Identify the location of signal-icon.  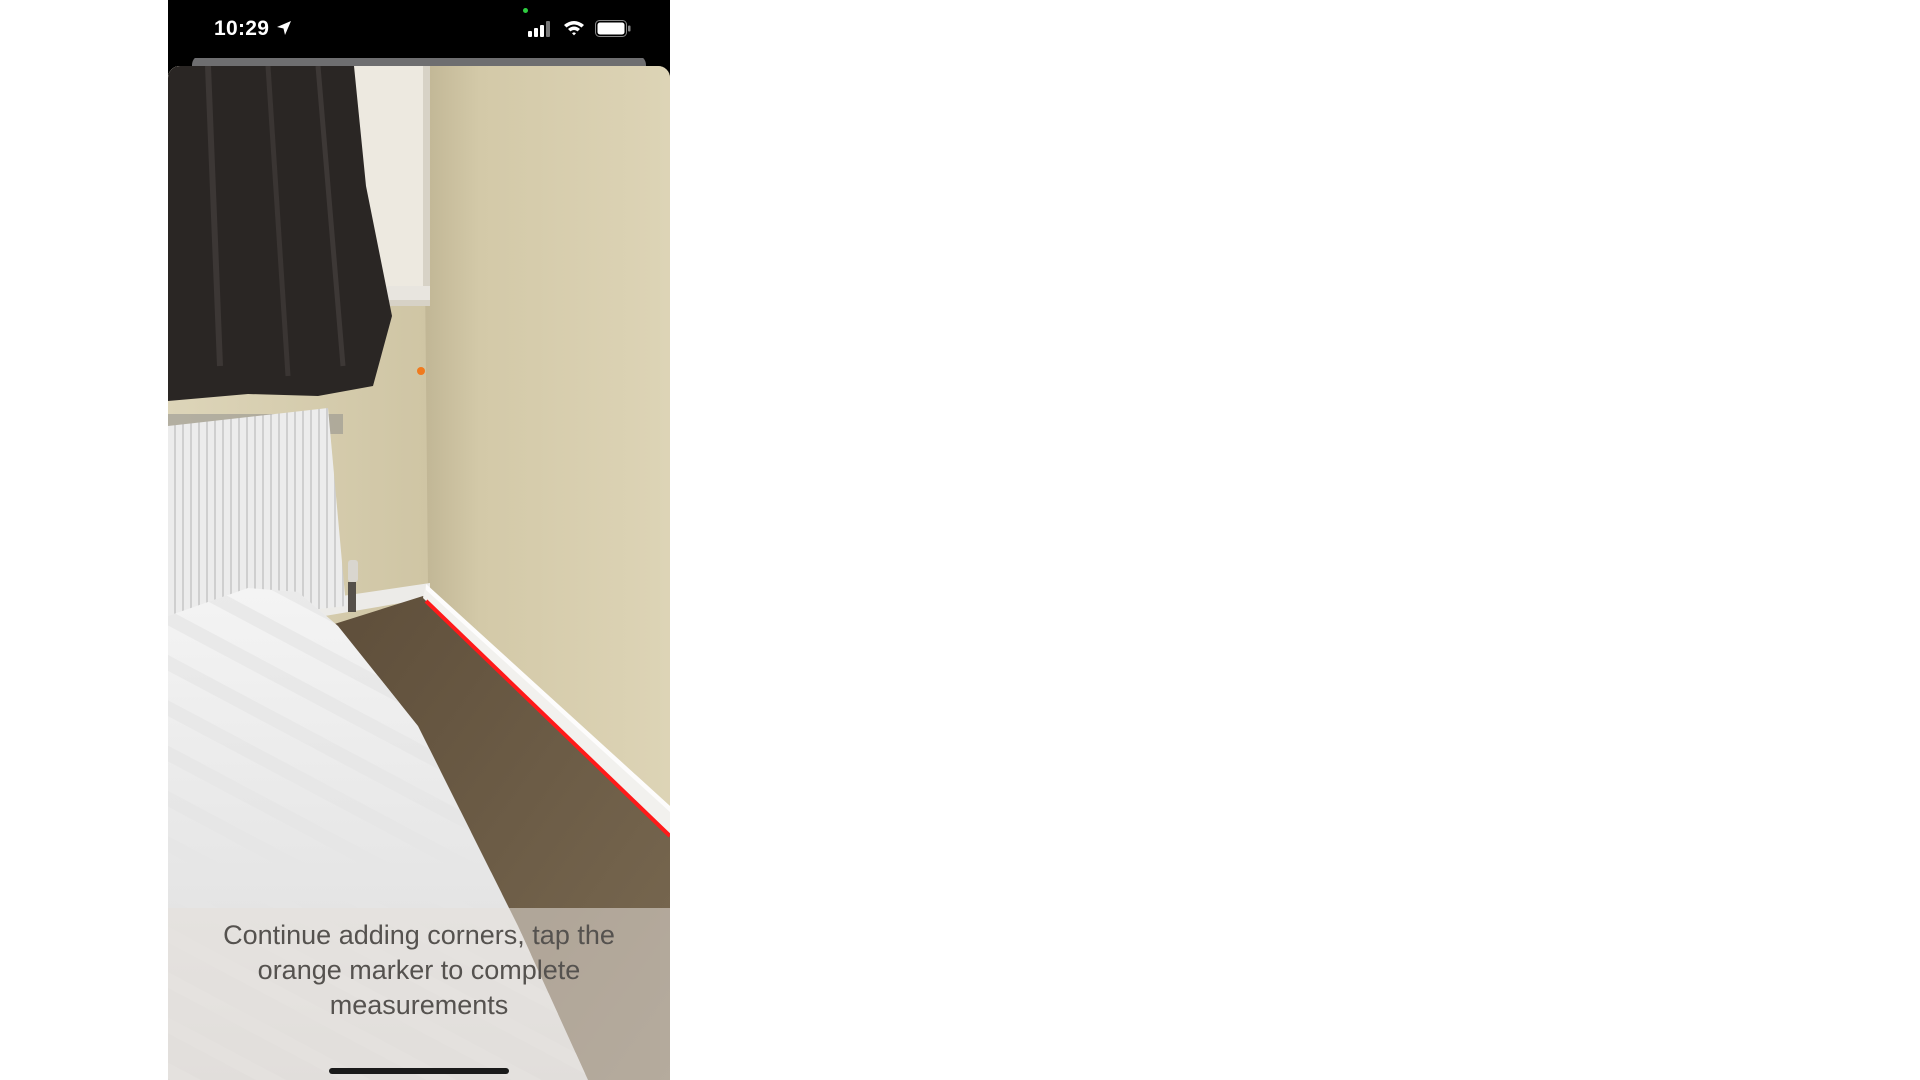
(539, 31).